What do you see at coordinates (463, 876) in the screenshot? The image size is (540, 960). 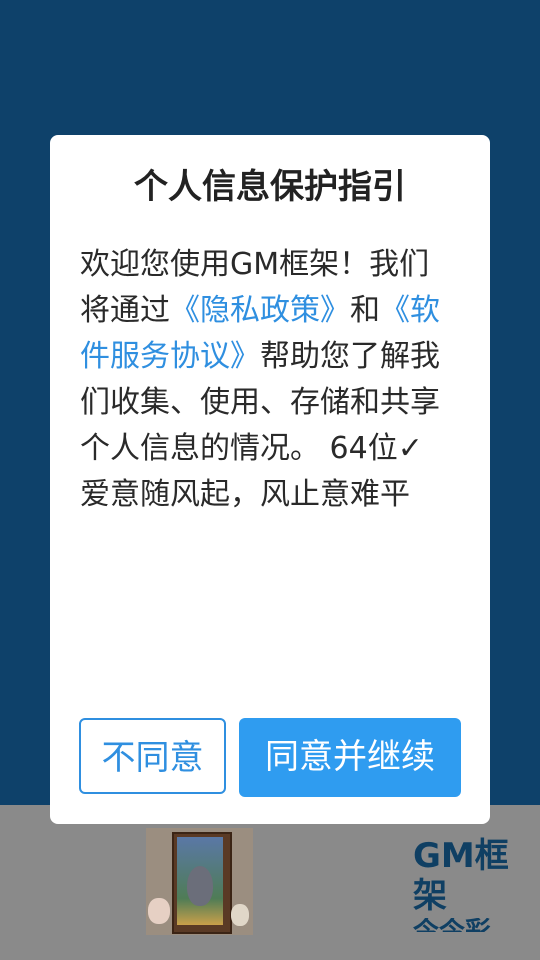 I see `app-title: GM框架` at bounding box center [463, 876].